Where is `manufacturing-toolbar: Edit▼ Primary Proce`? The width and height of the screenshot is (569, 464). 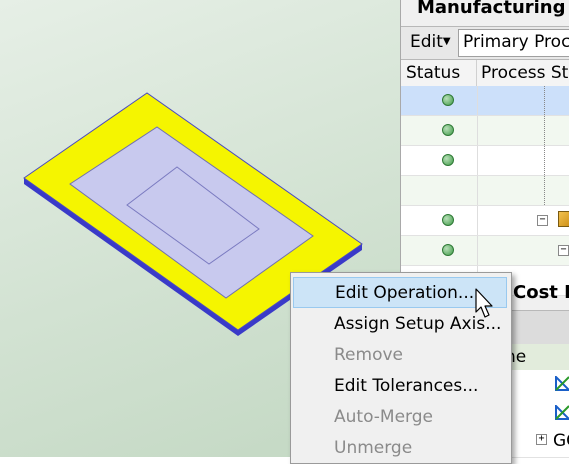 manufacturing-toolbar: Edit▼ Primary Proce is located at coordinates (485, 43).